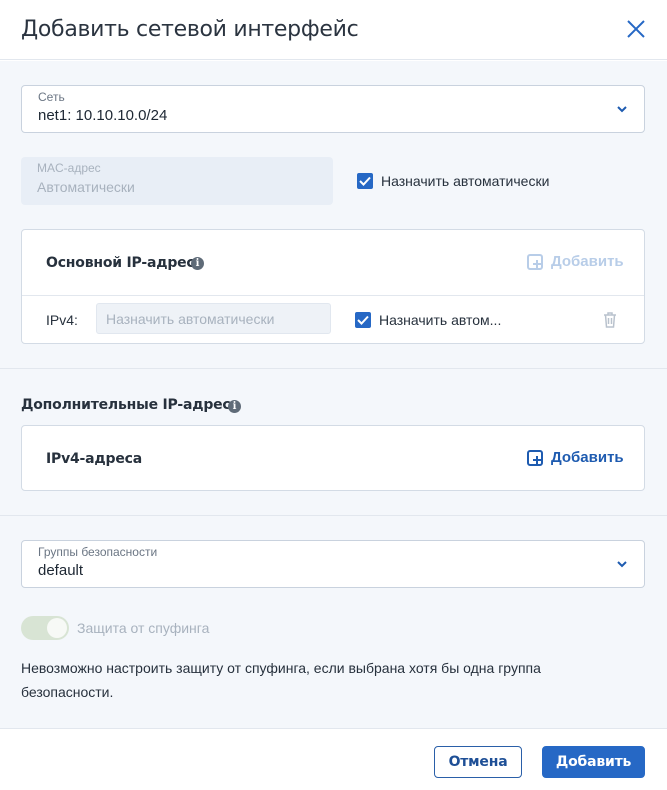 Image resolution: width=667 pixels, height=790 pixels. What do you see at coordinates (62, 320) in the screenshot?
I see `ipv4-label: IPv4:` at bounding box center [62, 320].